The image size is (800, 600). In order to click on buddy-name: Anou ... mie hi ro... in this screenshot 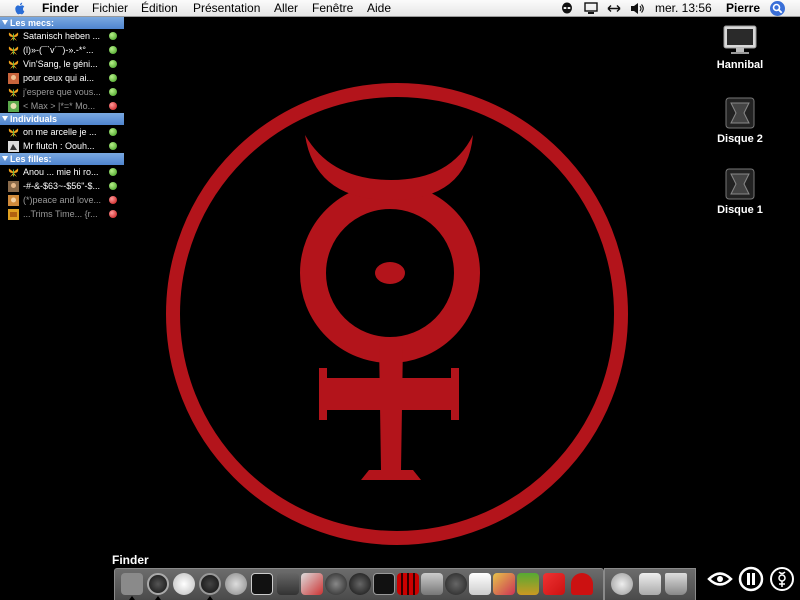, I will do `click(61, 172)`.